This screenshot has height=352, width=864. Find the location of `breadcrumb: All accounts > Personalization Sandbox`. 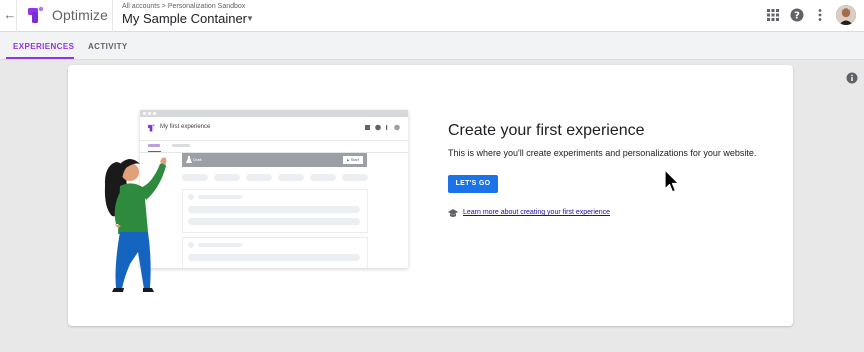

breadcrumb: All accounts > Personalization Sandbox is located at coordinates (183, 6).